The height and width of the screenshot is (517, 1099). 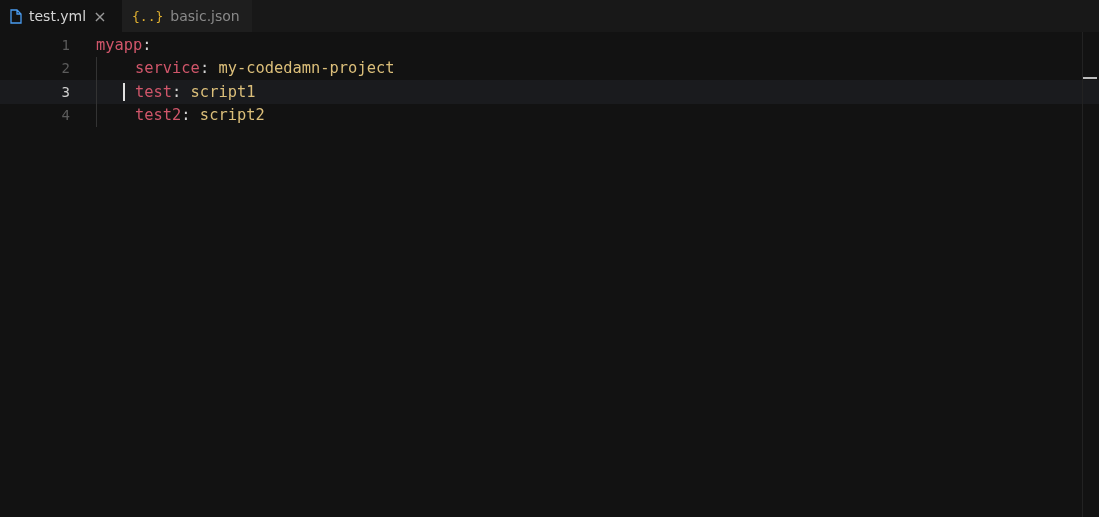 What do you see at coordinates (100, 16) in the screenshot?
I see `close-button: ×` at bounding box center [100, 16].